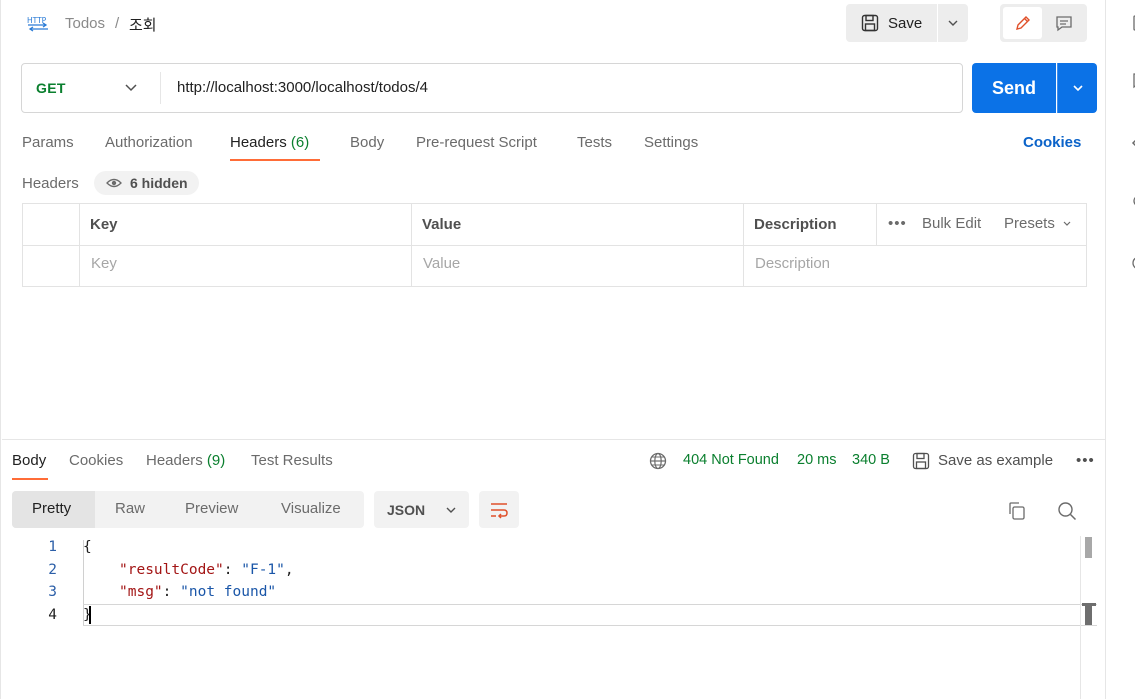 The image size is (1135, 699). I want to click on url-bar, so click(492, 88).